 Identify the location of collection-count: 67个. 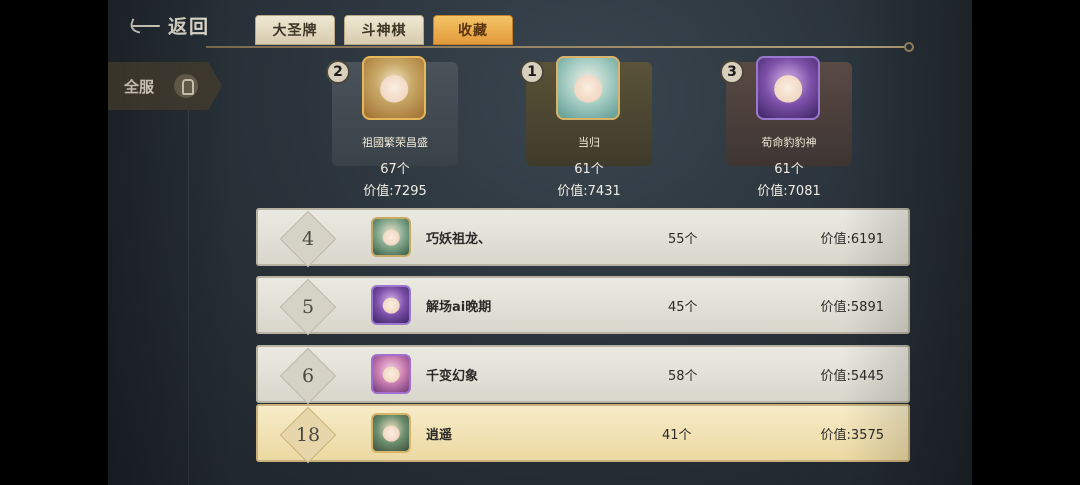
(395, 169).